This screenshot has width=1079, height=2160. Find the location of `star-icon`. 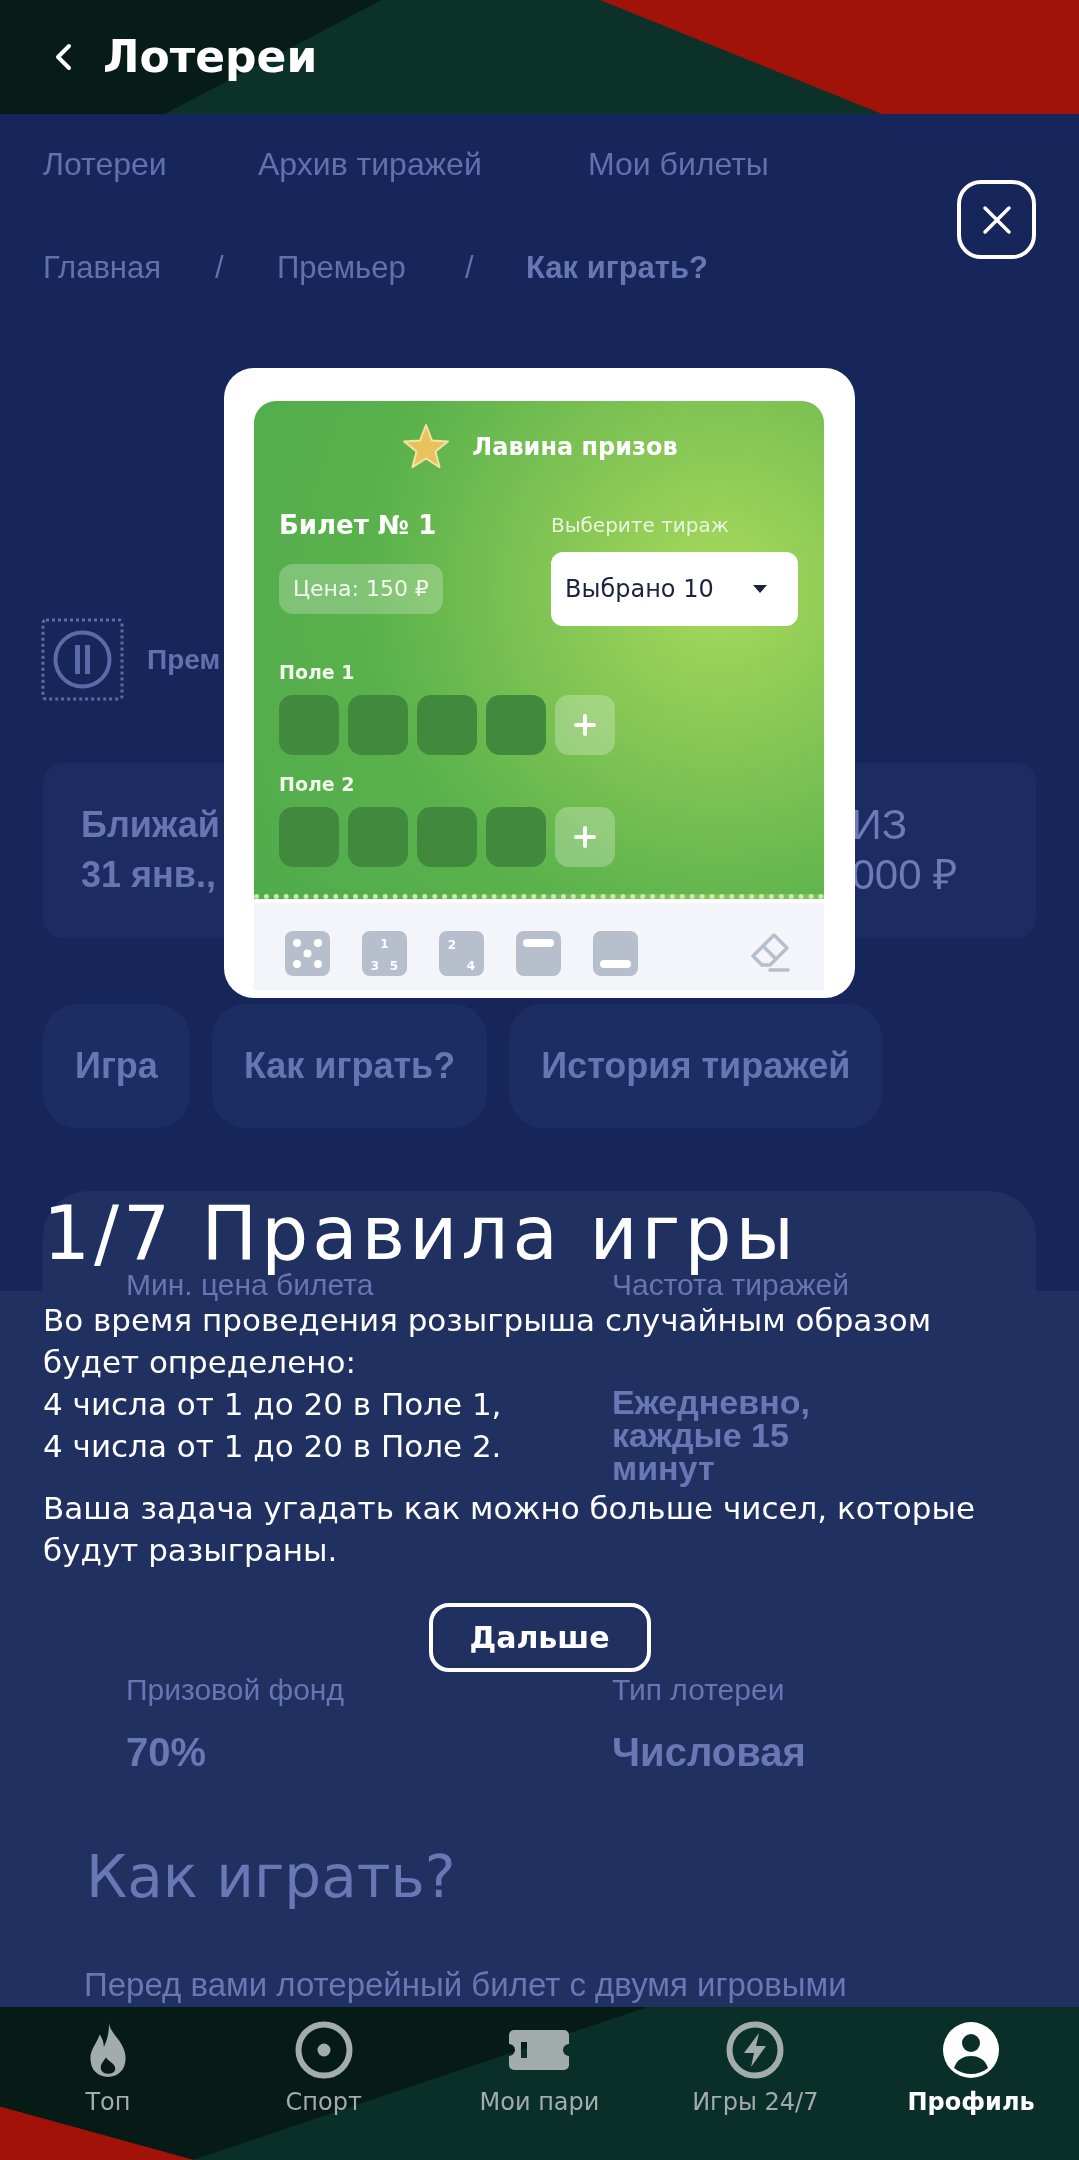

star-icon is located at coordinates (426, 446).